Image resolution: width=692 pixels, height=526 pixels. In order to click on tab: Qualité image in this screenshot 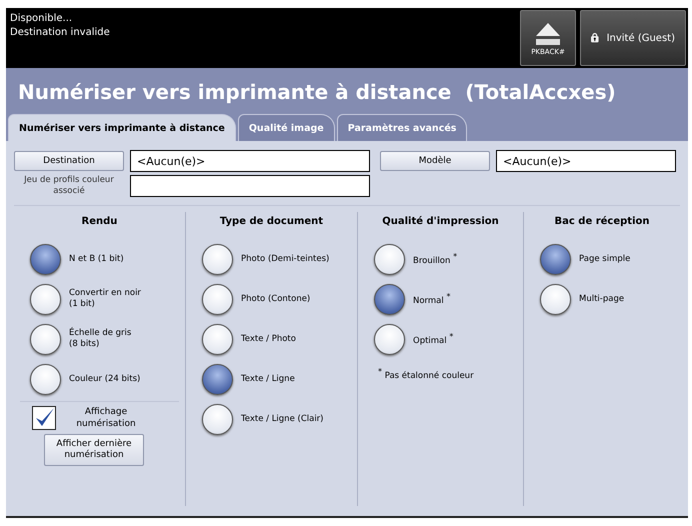, I will do `click(286, 127)`.